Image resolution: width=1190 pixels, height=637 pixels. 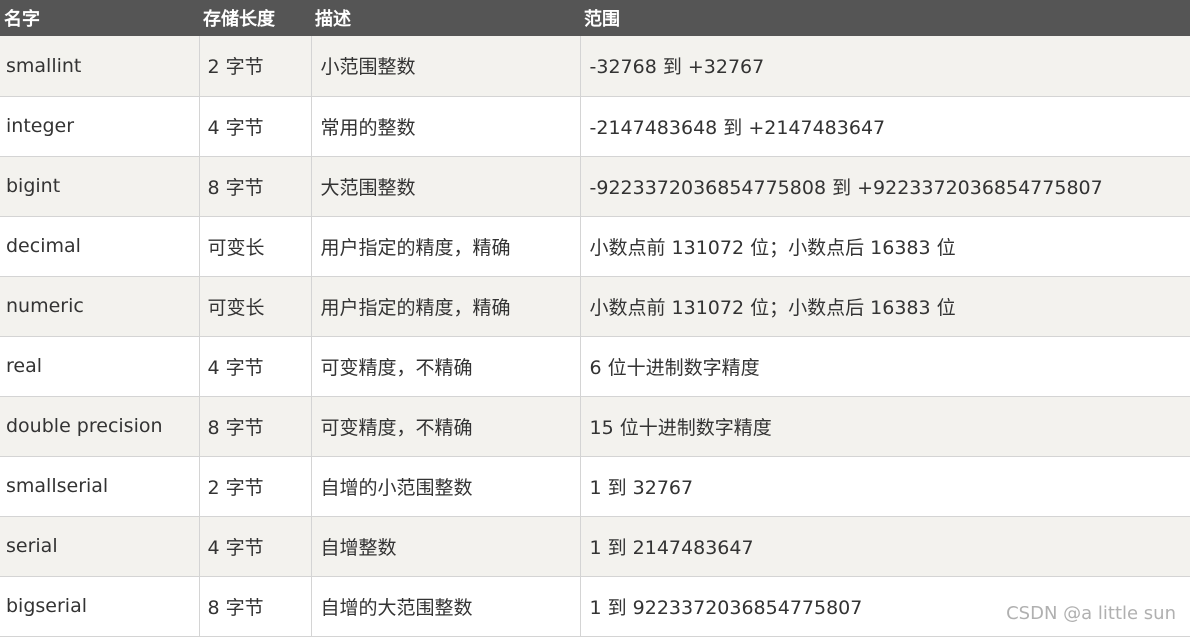 I want to click on cell-type-name: double precision, so click(x=100, y=426).